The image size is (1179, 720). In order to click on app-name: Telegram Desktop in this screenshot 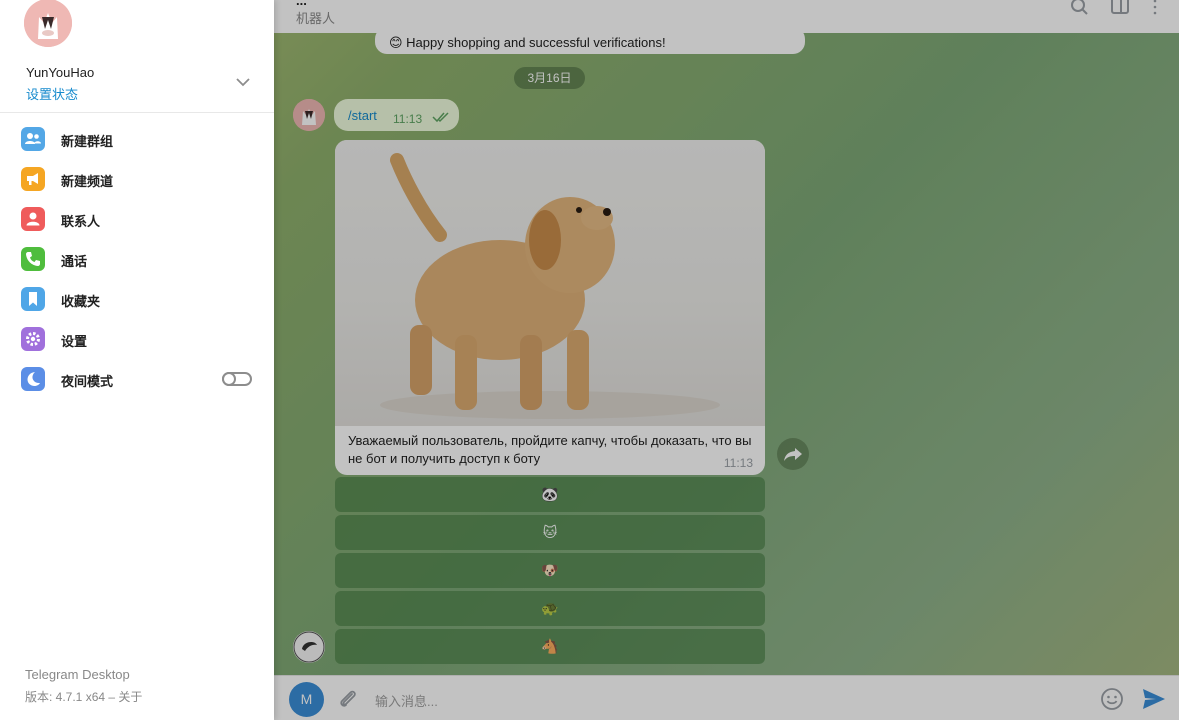, I will do `click(77, 674)`.